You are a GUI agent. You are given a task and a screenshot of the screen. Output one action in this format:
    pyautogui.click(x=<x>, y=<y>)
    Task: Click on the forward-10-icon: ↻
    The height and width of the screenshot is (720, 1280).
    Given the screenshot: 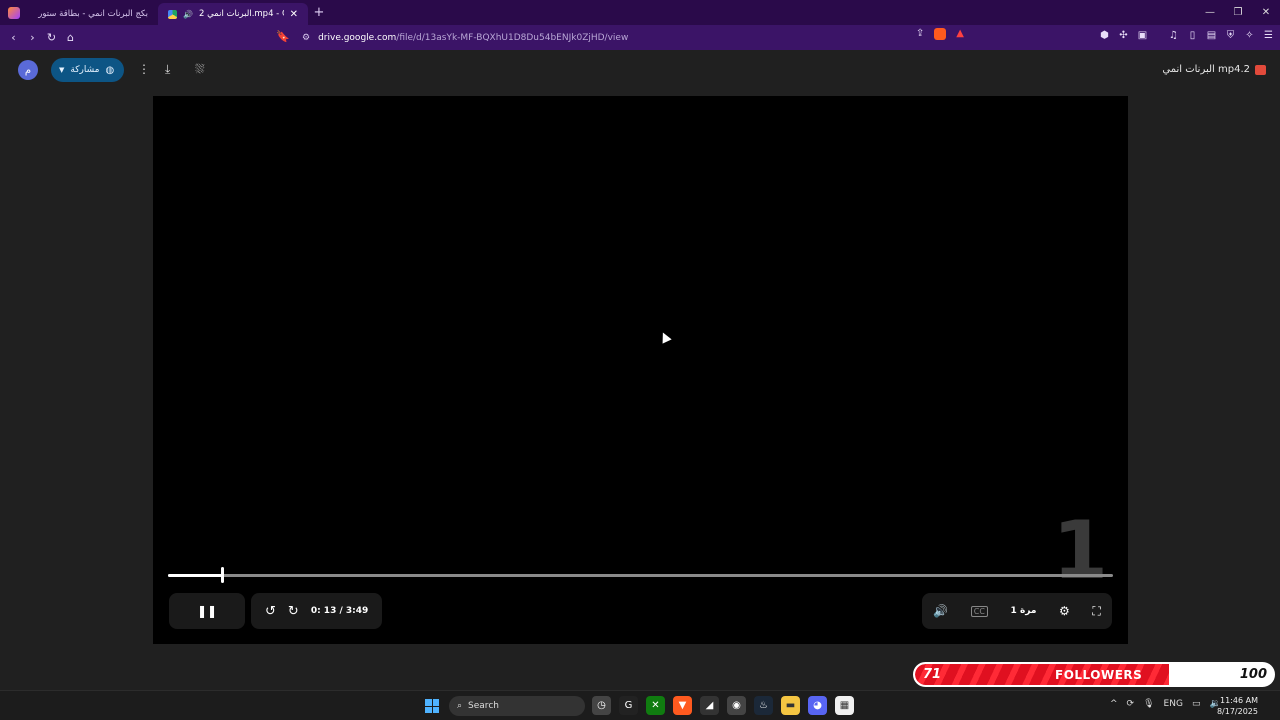 What is the action you would take?
    pyautogui.click(x=293, y=611)
    